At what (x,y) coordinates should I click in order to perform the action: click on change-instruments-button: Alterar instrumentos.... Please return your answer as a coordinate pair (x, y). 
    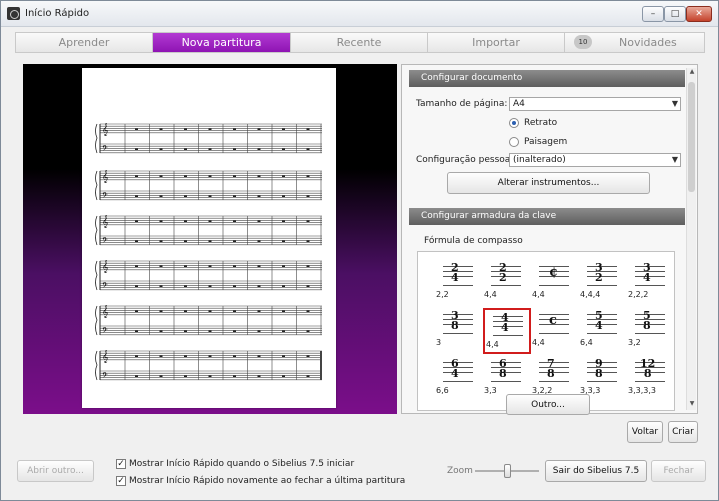
    Looking at the image, I should click on (548, 183).